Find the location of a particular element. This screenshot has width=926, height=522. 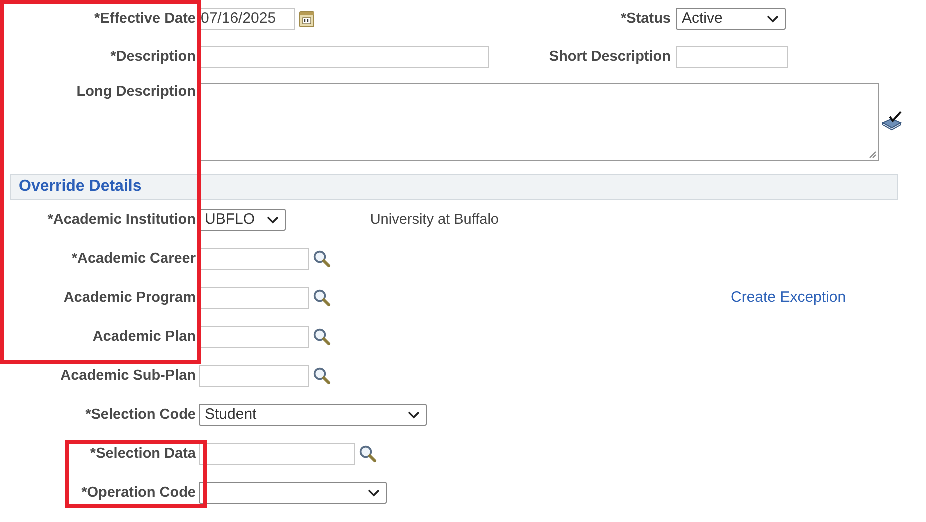

resize-grip-icon is located at coordinates (873, 155).